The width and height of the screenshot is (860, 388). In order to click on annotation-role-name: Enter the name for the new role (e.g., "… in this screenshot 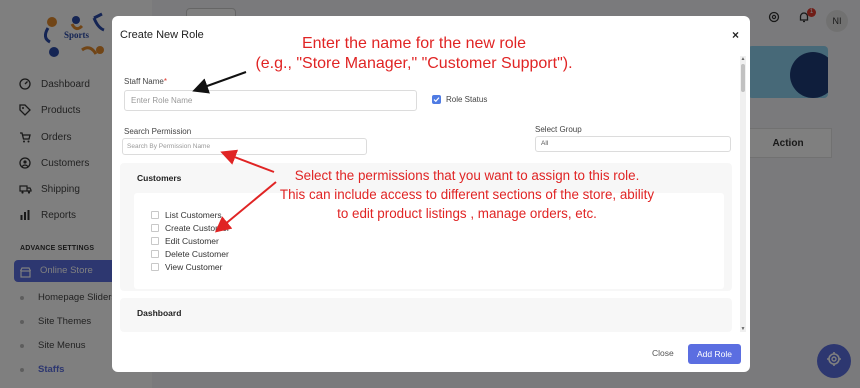, I will do `click(414, 54)`.